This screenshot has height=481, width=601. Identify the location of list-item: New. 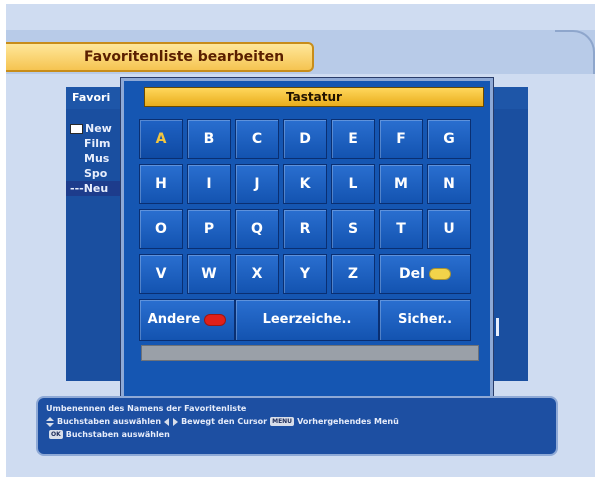
(95, 128).